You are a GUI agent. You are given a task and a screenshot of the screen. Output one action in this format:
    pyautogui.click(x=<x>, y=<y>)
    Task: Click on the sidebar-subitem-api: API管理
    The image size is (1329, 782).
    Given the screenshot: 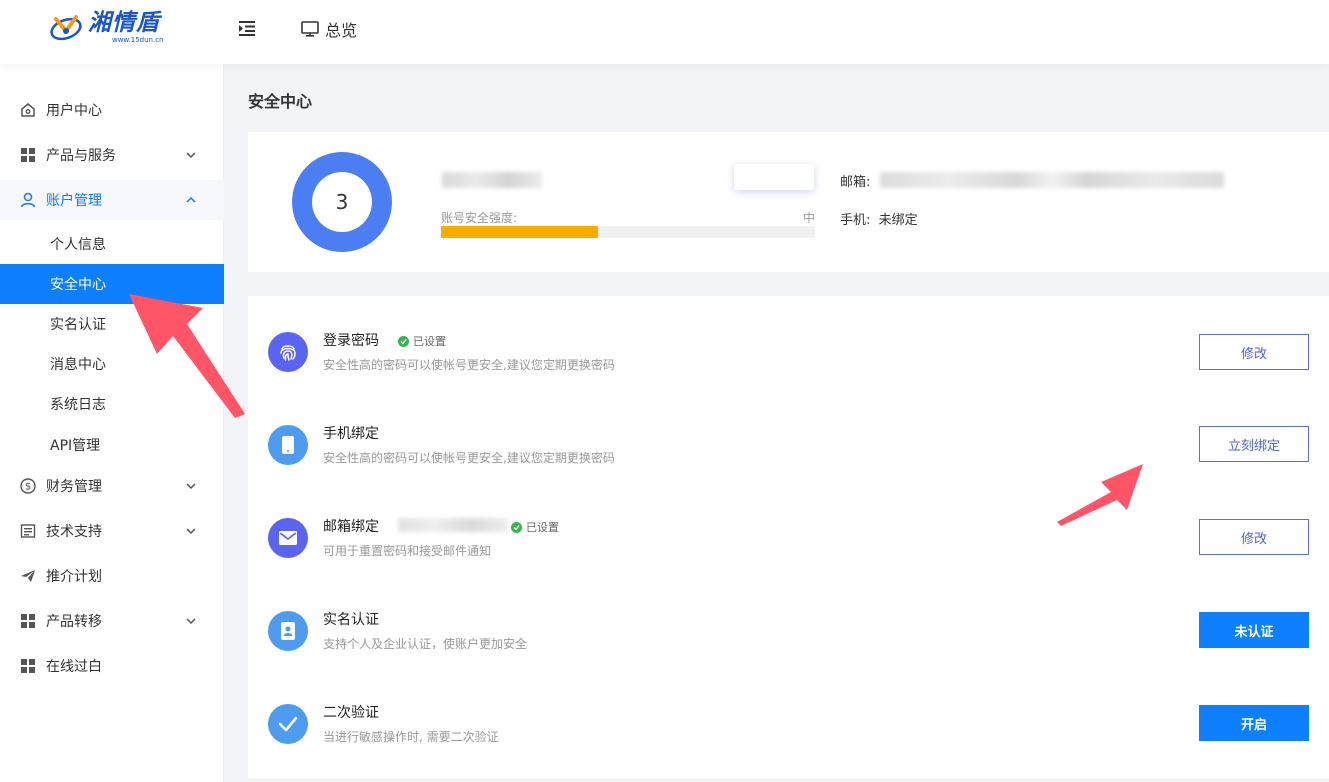 What is the action you would take?
    pyautogui.click(x=112, y=445)
    